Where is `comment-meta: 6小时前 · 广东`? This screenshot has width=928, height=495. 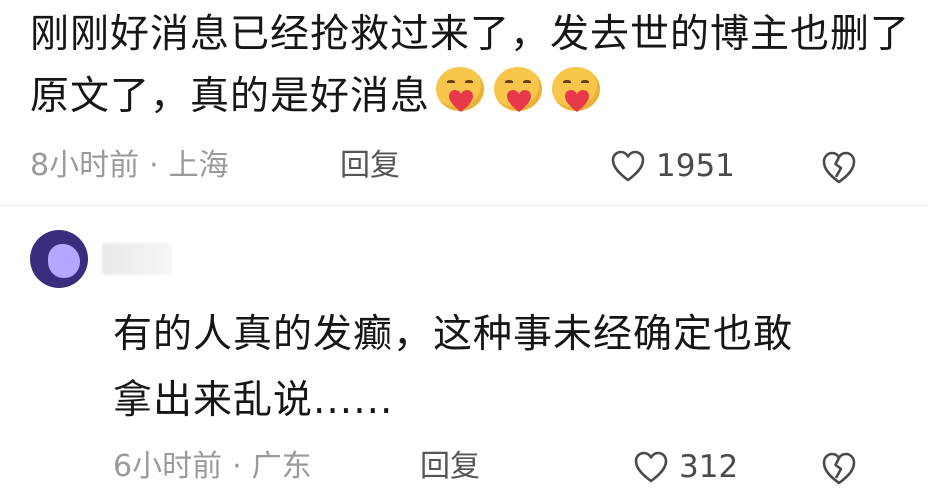 comment-meta: 6小时前 · 广东 is located at coordinates (212, 467).